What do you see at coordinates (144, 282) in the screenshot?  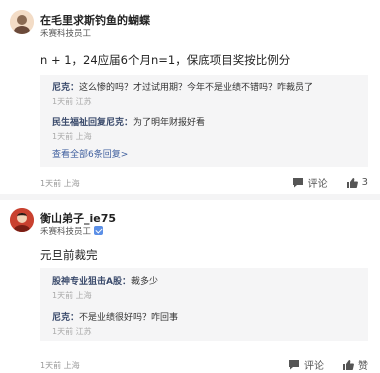 I see `reply-text: 裁多少` at bounding box center [144, 282].